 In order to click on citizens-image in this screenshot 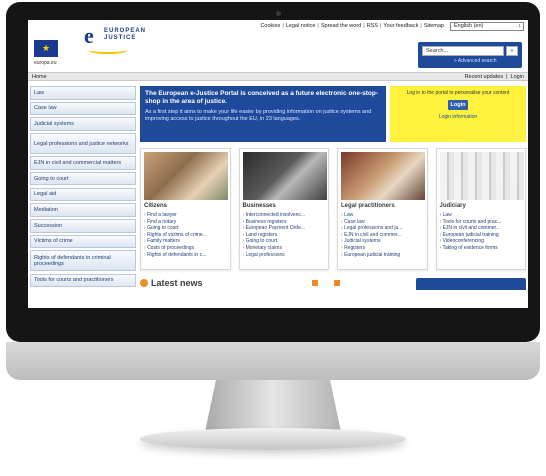, I will do `click(186, 176)`.